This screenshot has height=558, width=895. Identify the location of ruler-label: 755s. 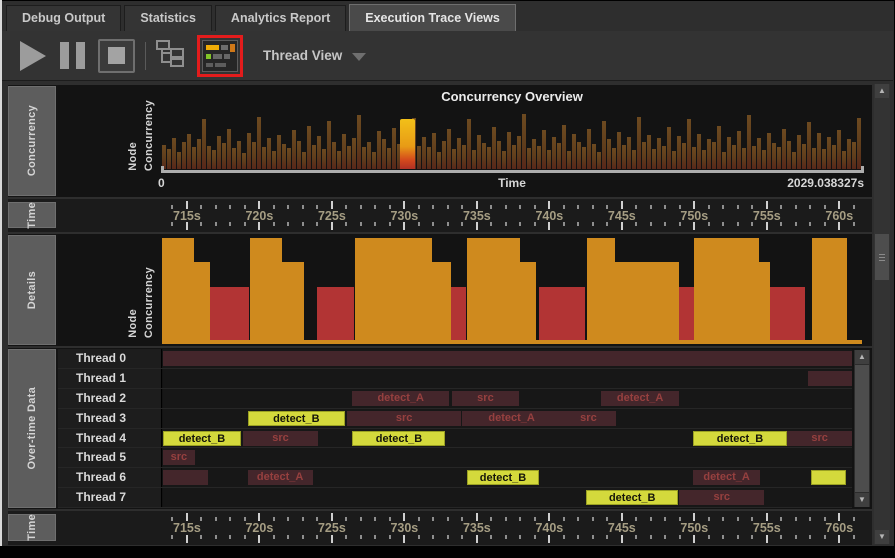
(766, 216).